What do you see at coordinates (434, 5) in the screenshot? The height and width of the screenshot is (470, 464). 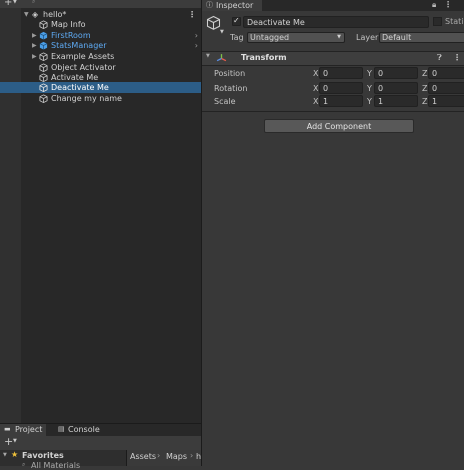 I see `lock-icon: 🔒︎` at bounding box center [434, 5].